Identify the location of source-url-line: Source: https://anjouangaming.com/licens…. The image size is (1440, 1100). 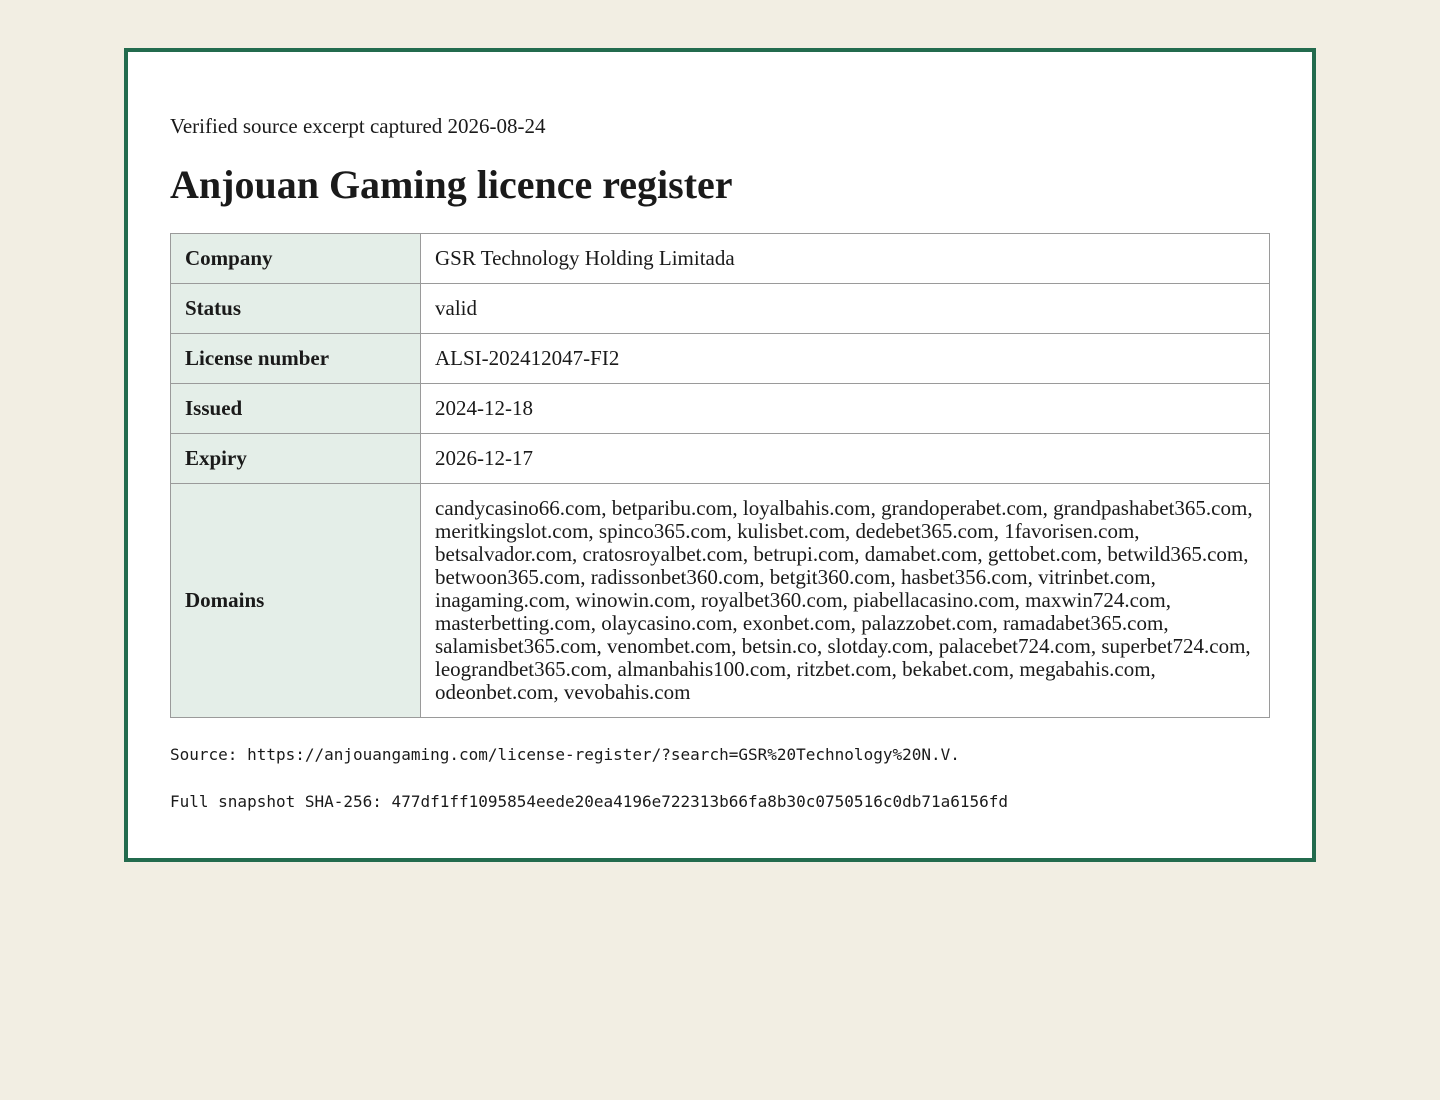
(565, 754).